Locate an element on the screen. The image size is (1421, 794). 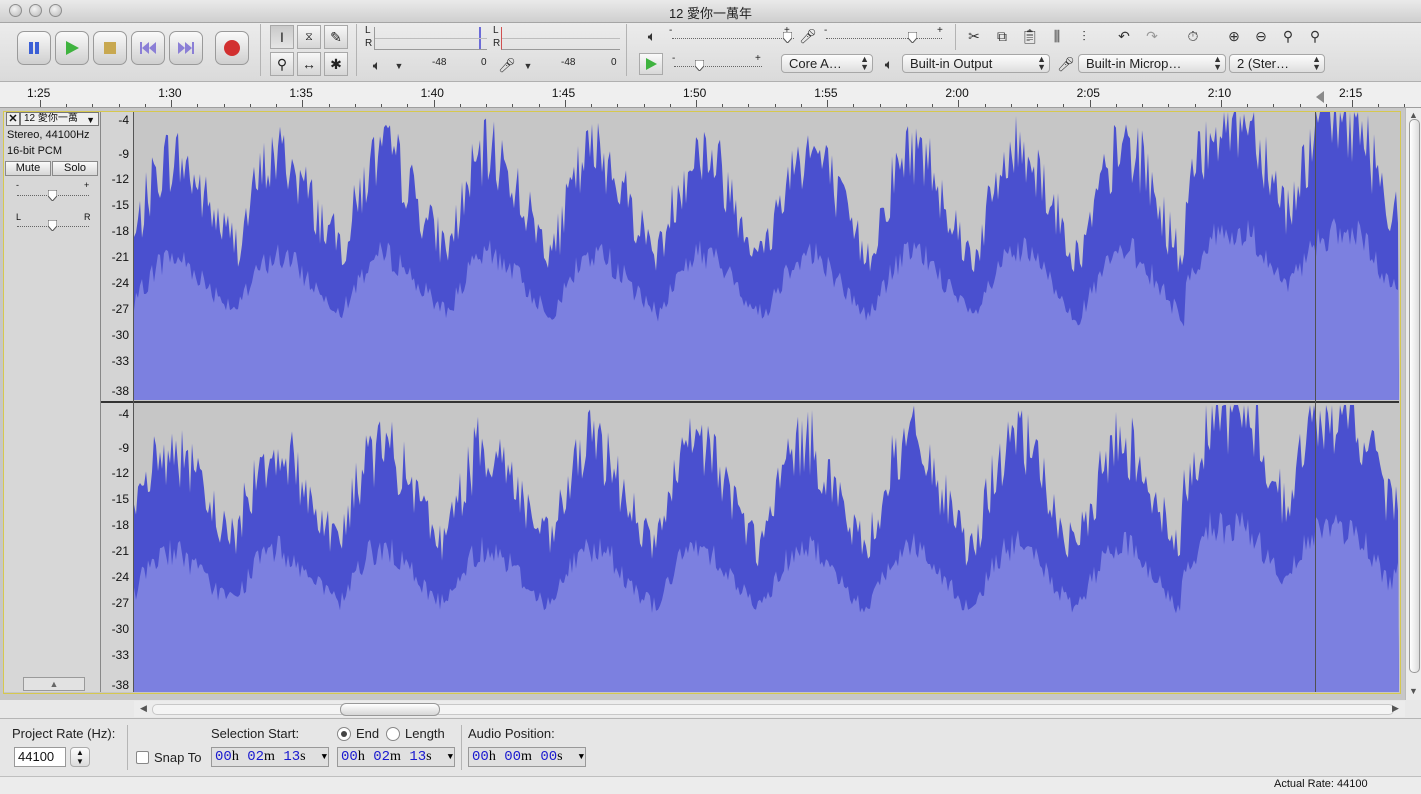
double-arrow-icon: ↔ is located at coordinates (309, 64).